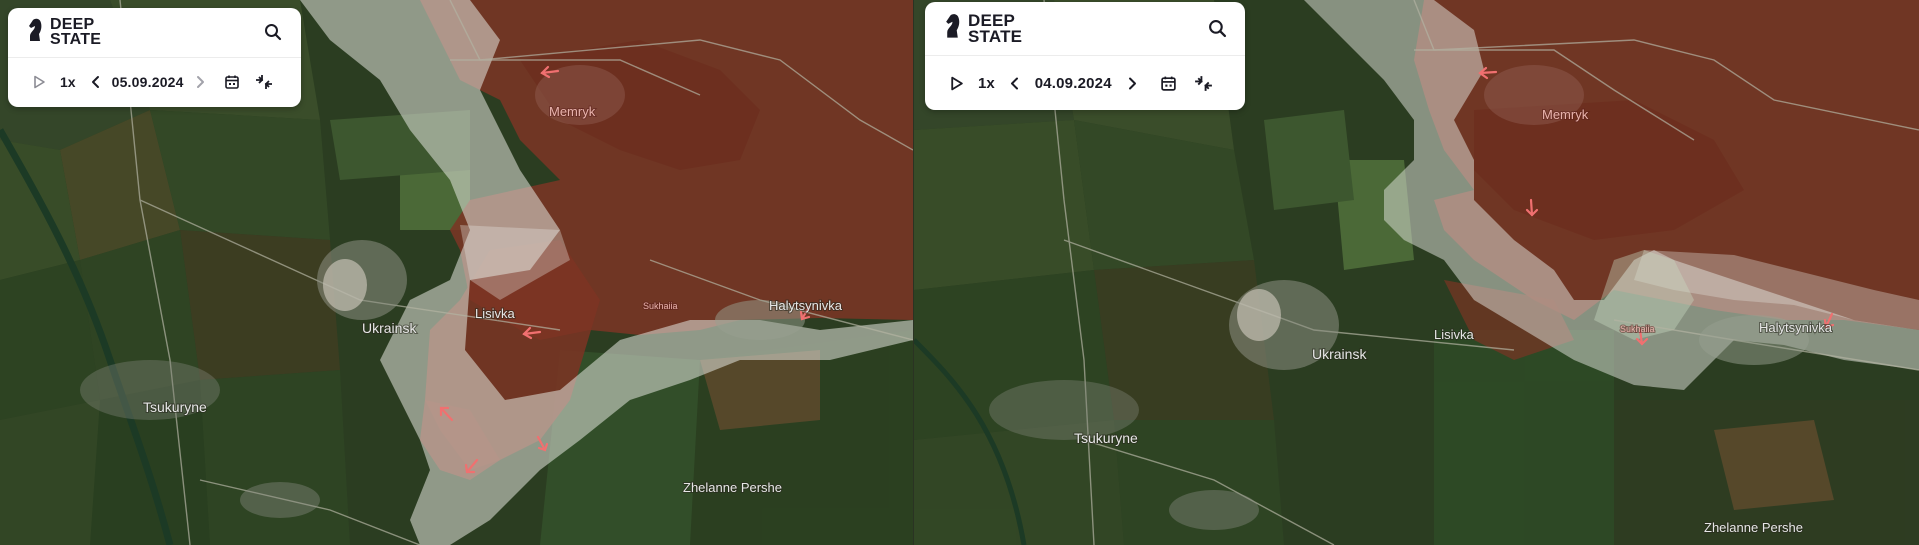  Describe the element at coordinates (148, 82) in the screenshot. I see `current-date: 05.09.2024` at that location.